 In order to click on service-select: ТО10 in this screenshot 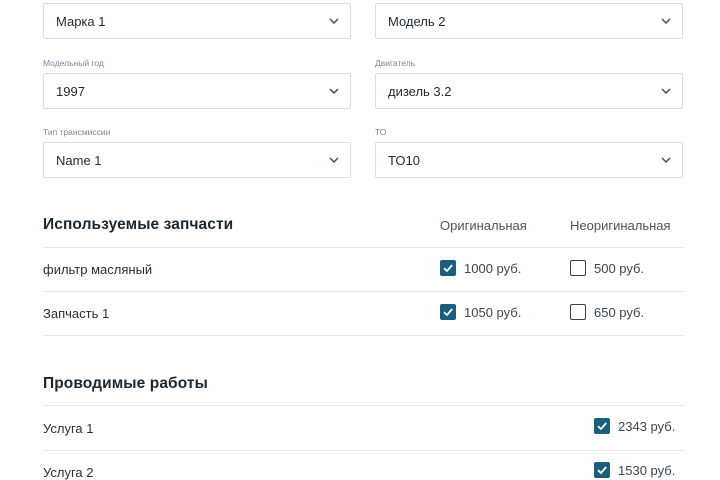, I will do `click(529, 160)`.